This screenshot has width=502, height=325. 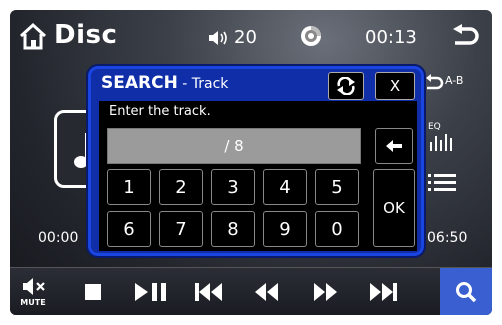 What do you see at coordinates (234, 146) in the screenshot?
I see `track-input: / 8` at bounding box center [234, 146].